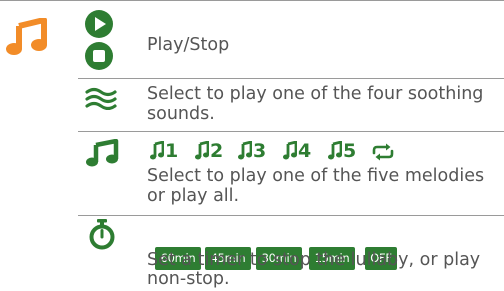  Describe the element at coordinates (260, 151) in the screenshot. I see `melody-number: 3` at that location.